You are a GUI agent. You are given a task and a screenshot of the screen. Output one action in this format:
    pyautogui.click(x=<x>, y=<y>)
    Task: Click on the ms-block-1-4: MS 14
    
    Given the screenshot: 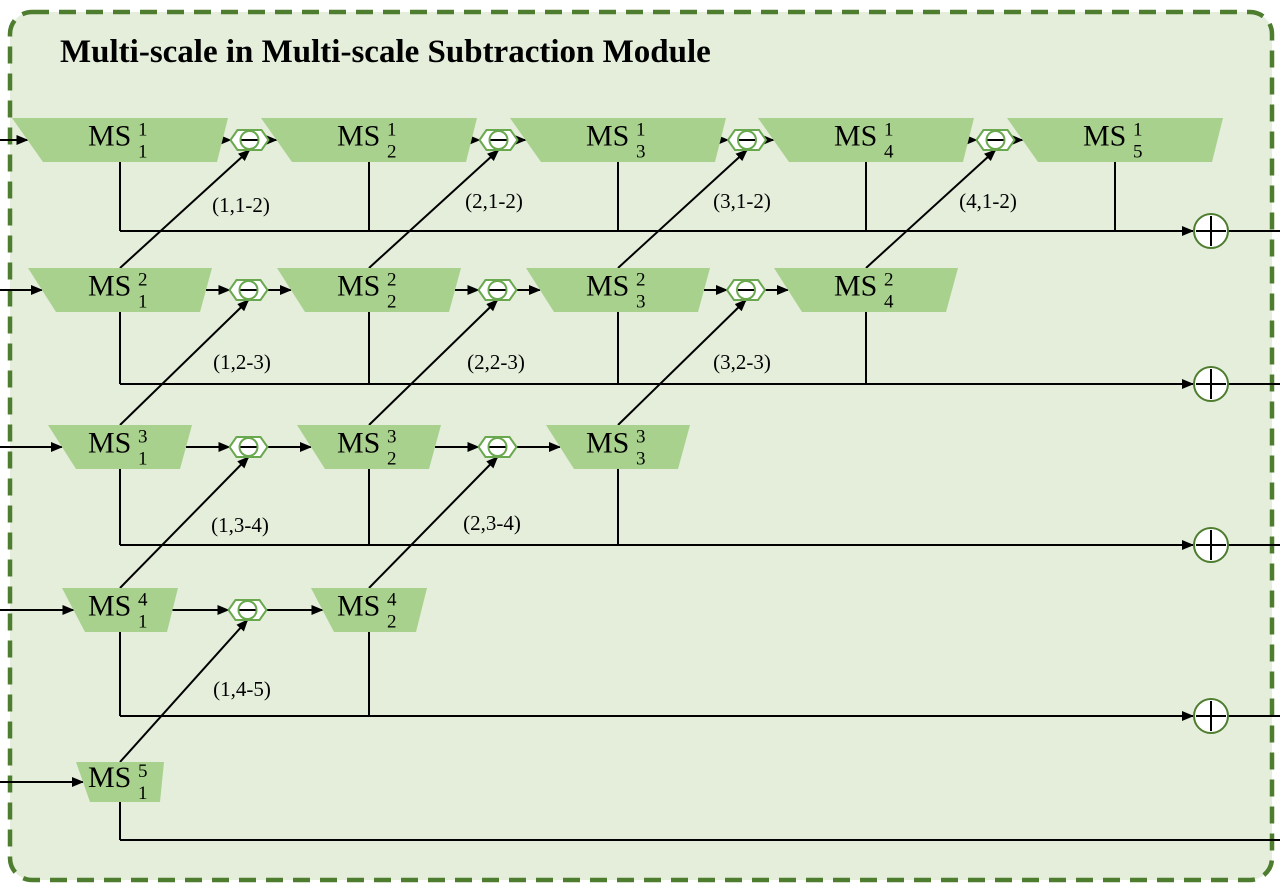 What is the action you would take?
    pyautogui.click(x=866, y=140)
    